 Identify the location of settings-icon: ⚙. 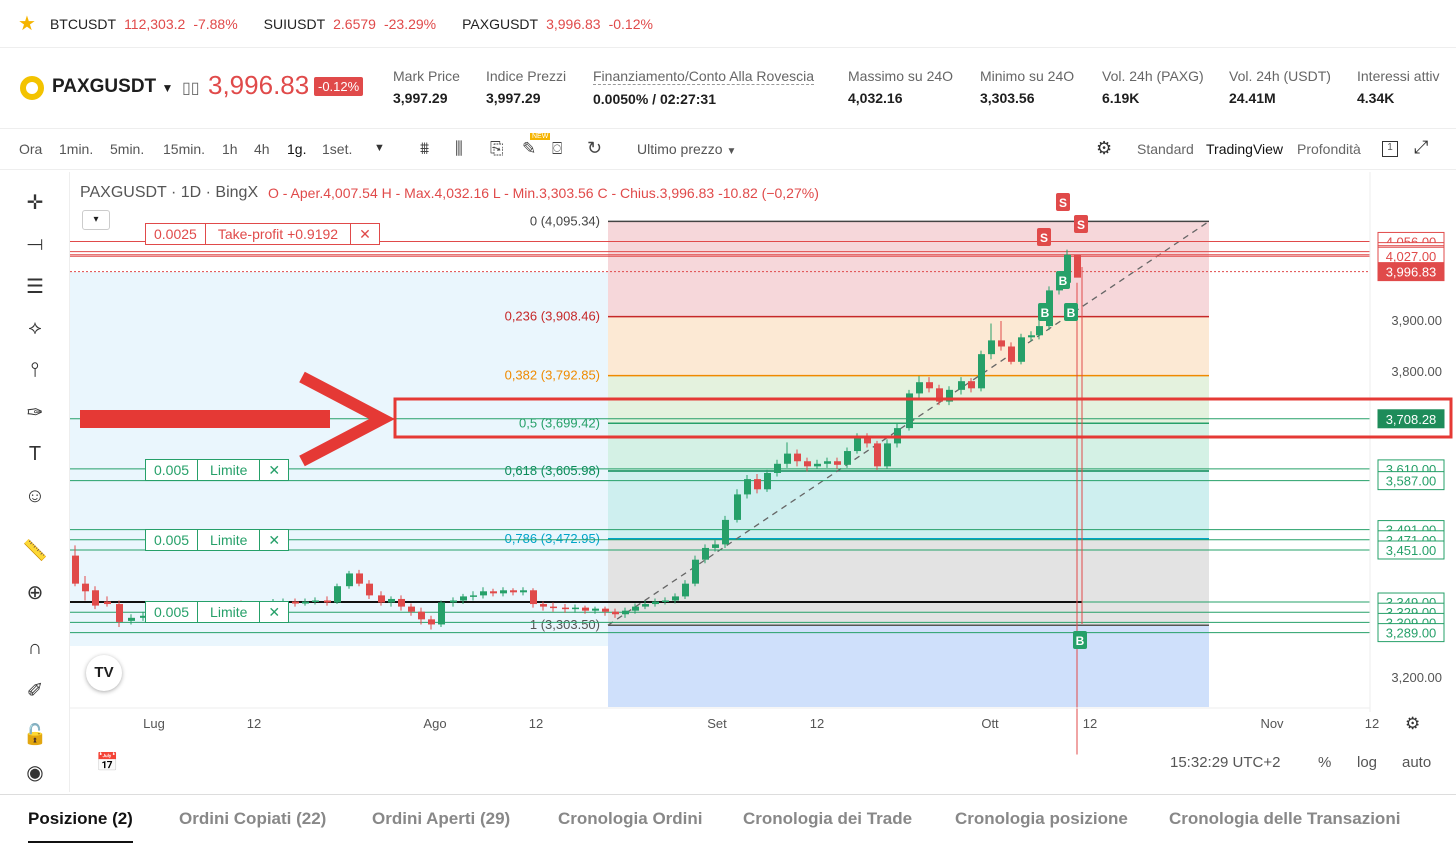
(1104, 148).